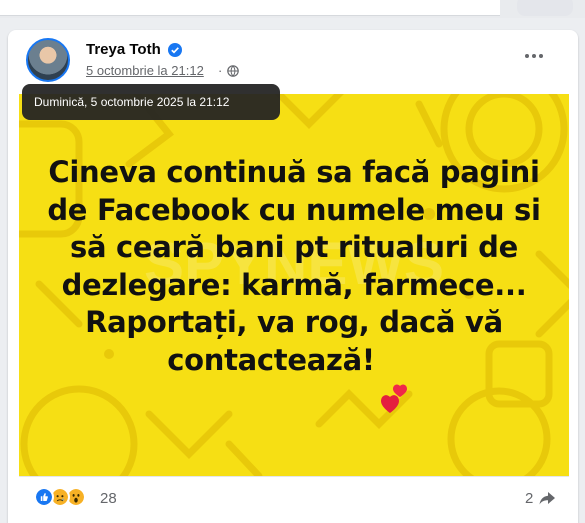 Image resolution: width=585 pixels, height=523 pixels. I want to click on reaction-count: 28, so click(108, 498).